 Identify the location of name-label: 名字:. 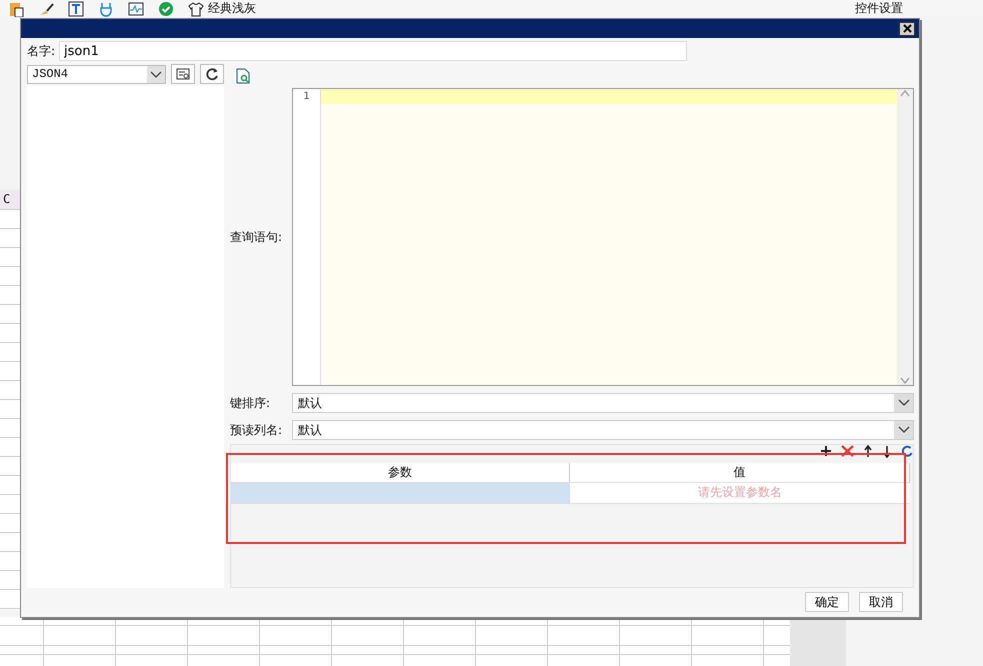
(41, 51).